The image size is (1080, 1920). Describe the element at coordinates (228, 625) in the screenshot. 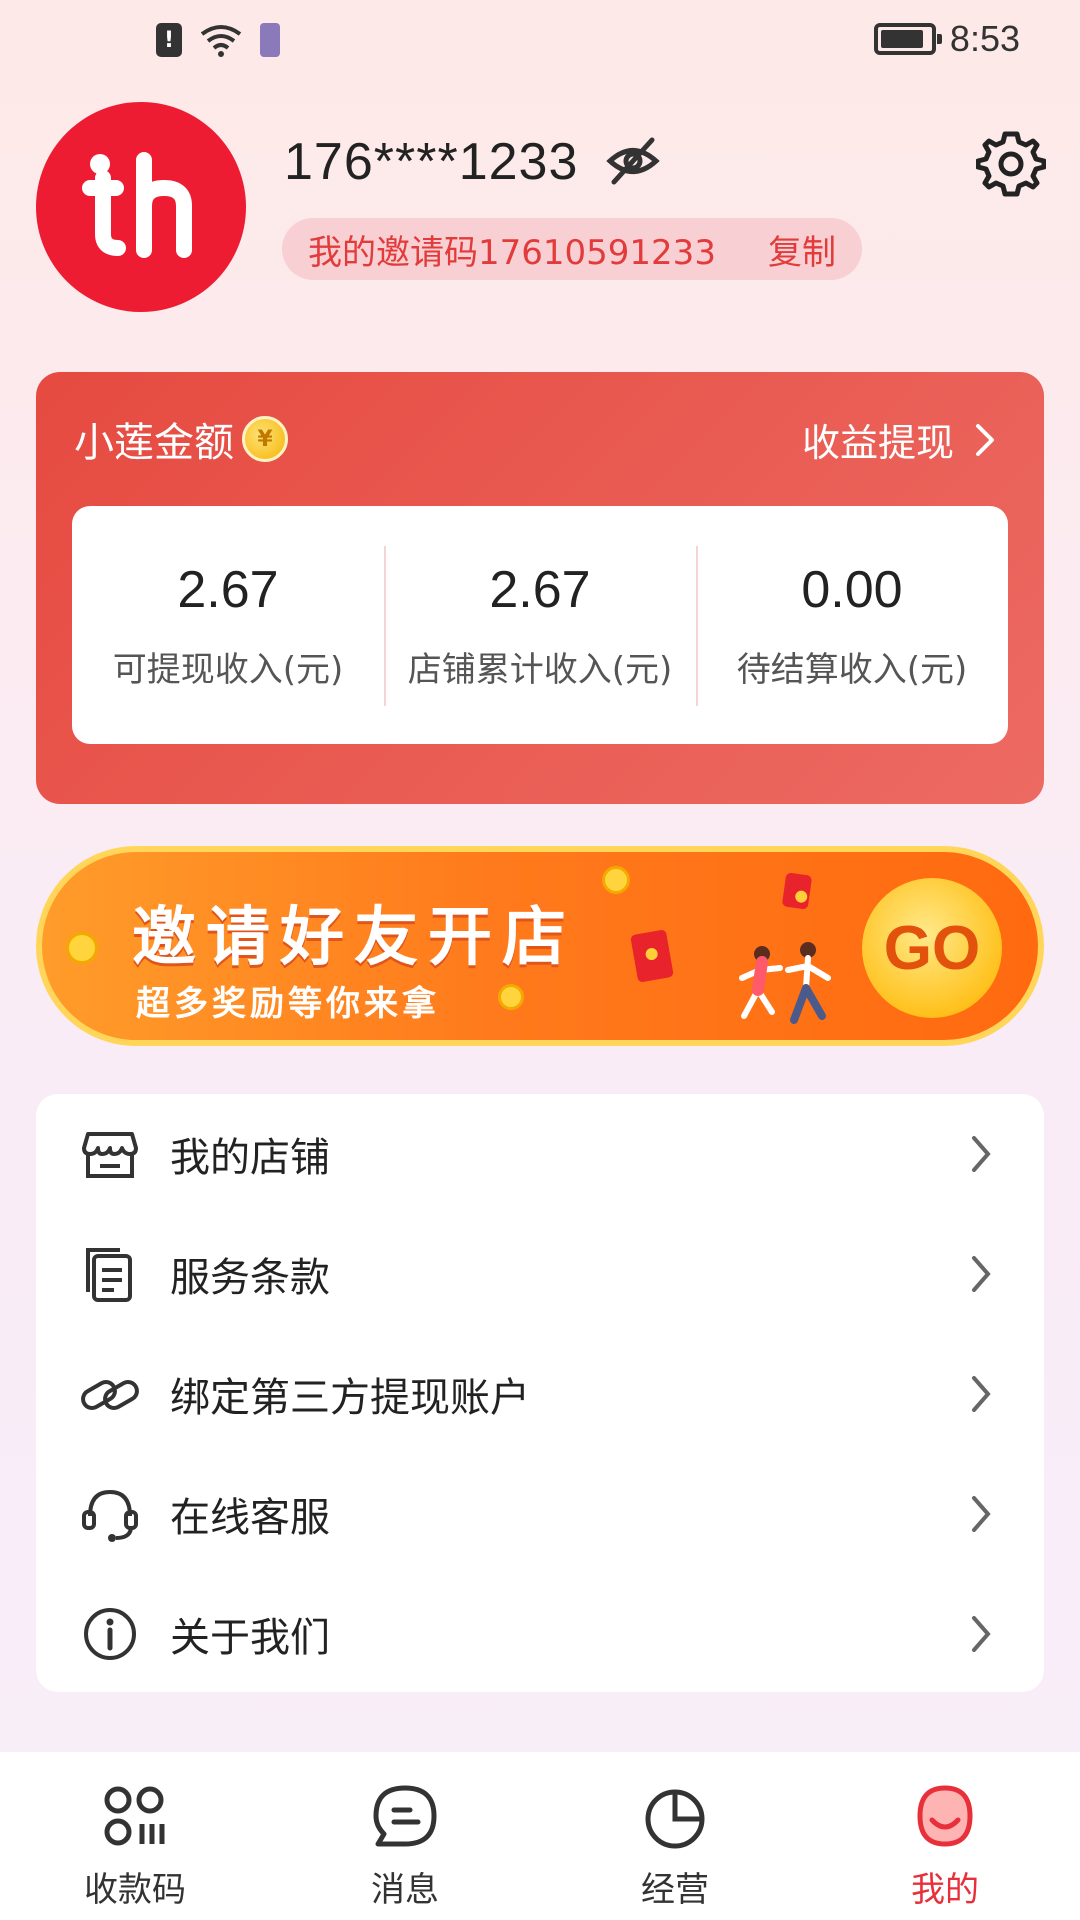

I see `stat-withdrawable: 2.67 可提现收入(元)` at that location.